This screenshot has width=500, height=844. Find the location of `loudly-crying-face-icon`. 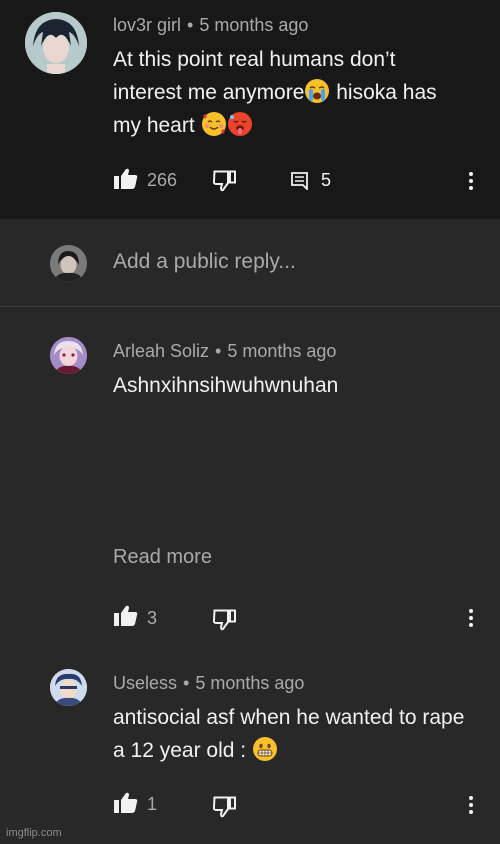

loudly-crying-face-icon is located at coordinates (317, 91).